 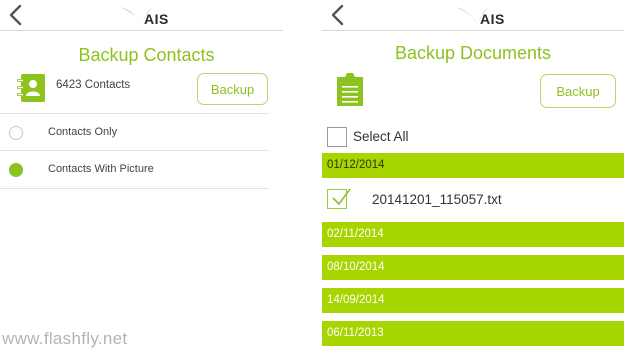 What do you see at coordinates (473, 267) in the screenshot?
I see `date-group-header: 08/10/2014` at bounding box center [473, 267].